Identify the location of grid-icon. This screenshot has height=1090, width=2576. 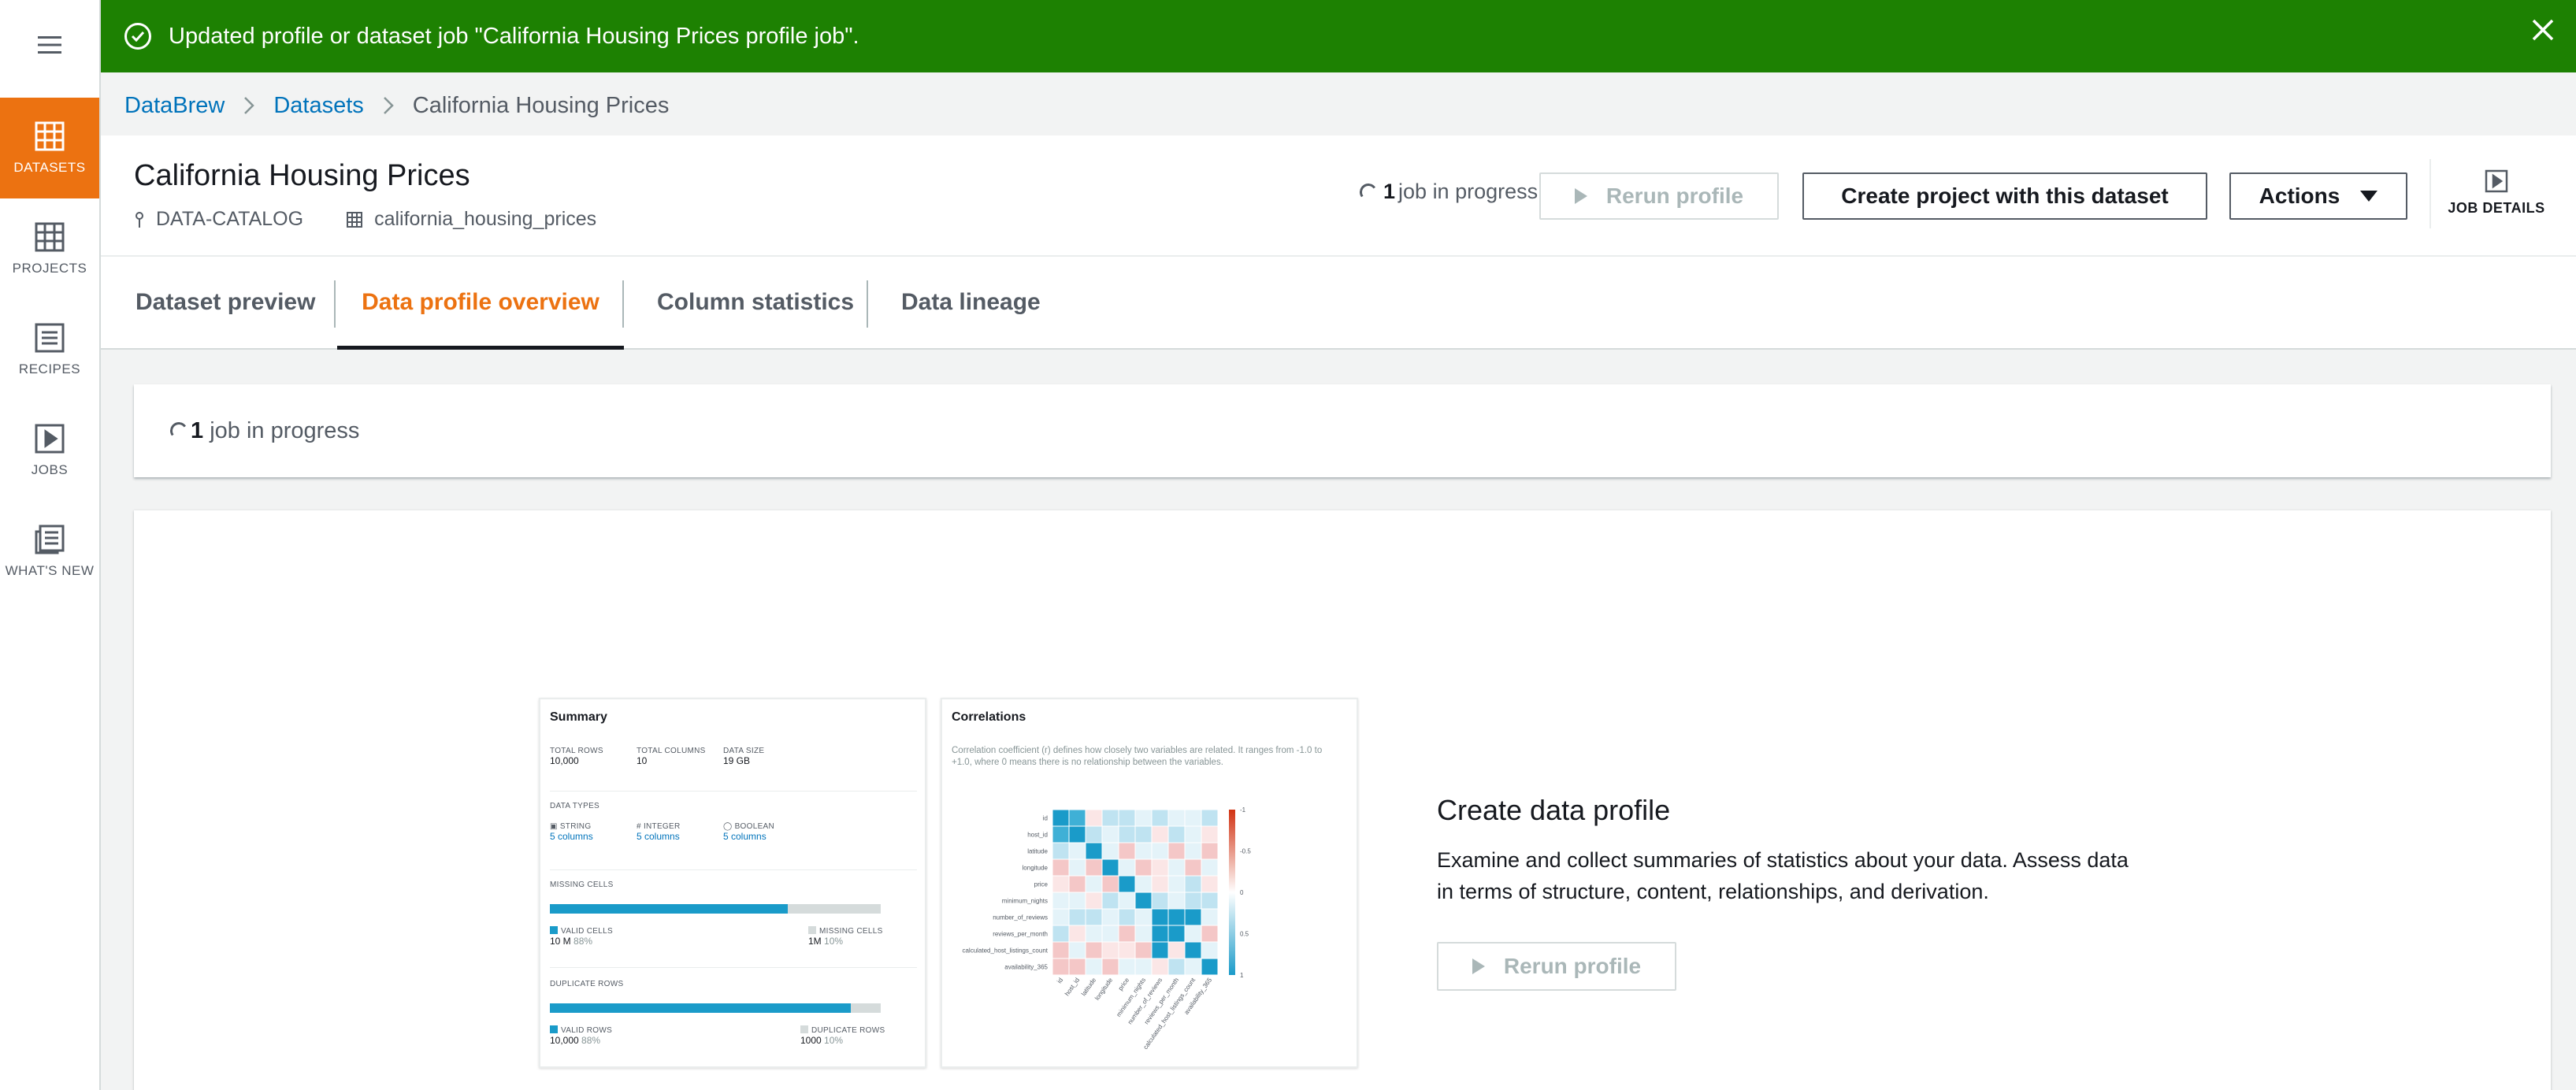
(50, 237).